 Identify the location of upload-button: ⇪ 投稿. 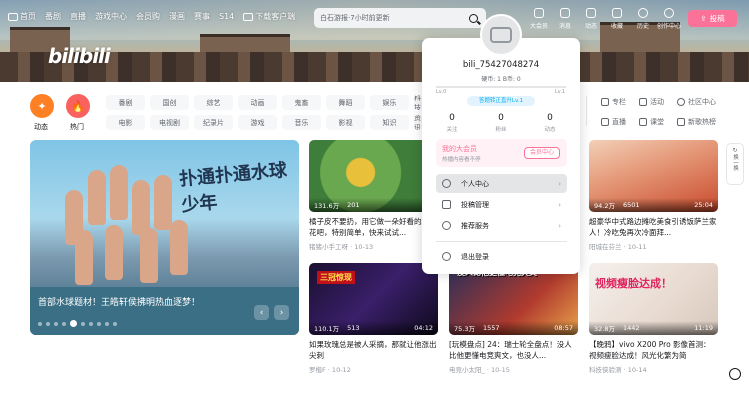
(712, 18).